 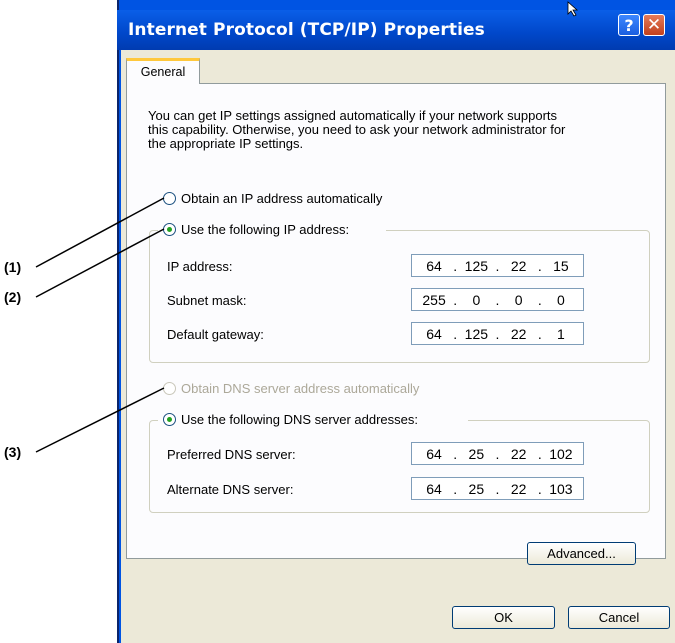 What do you see at coordinates (497, 453) in the screenshot?
I see `preferred-dns-field: 64. 25. 22. 102` at bounding box center [497, 453].